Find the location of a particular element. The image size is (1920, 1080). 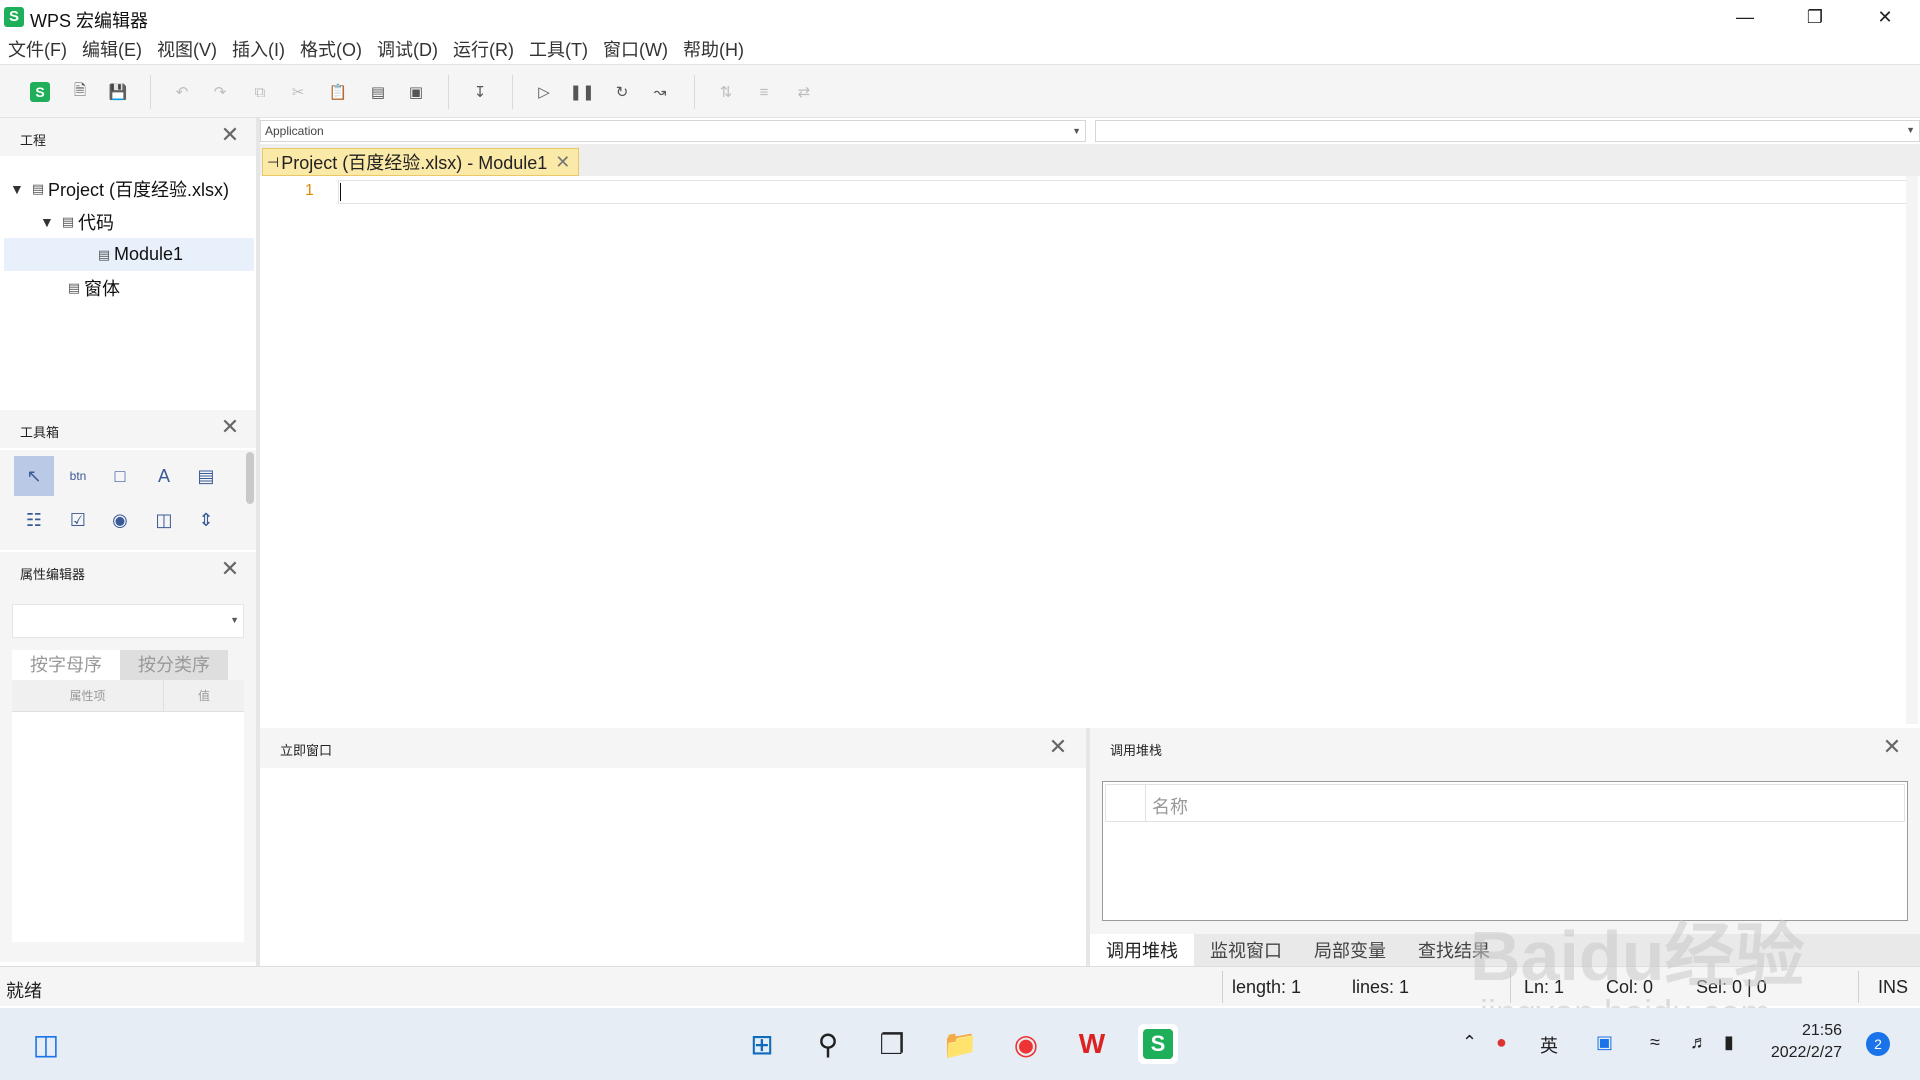

textbox-tool-icon: □ is located at coordinates (120, 476).